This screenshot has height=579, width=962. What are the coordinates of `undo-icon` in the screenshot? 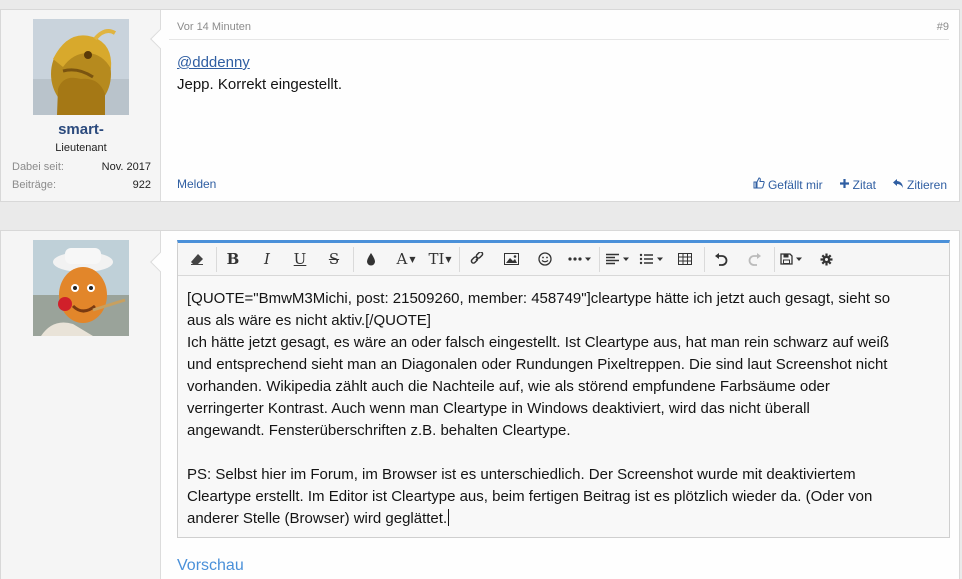 It's located at (721, 259).